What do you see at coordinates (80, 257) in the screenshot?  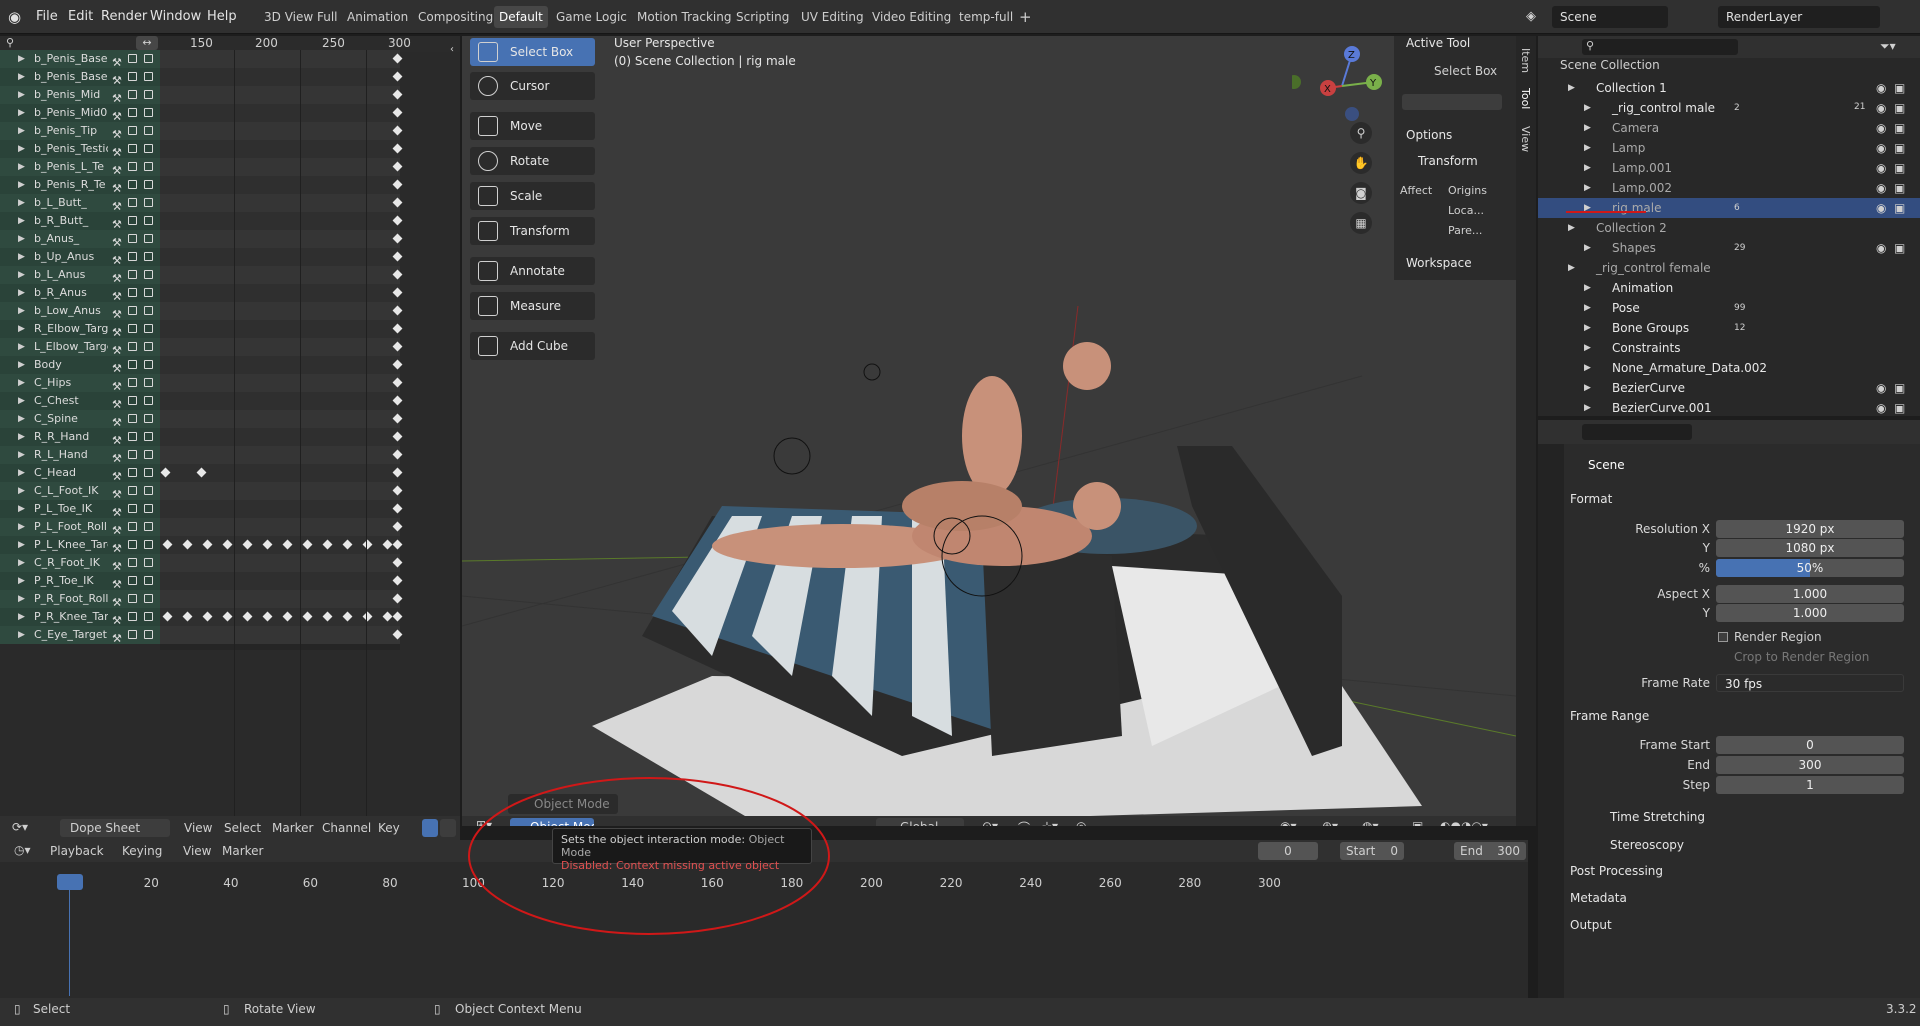 I see `channel-row: ▶ b_Up_Anus ⚒` at bounding box center [80, 257].